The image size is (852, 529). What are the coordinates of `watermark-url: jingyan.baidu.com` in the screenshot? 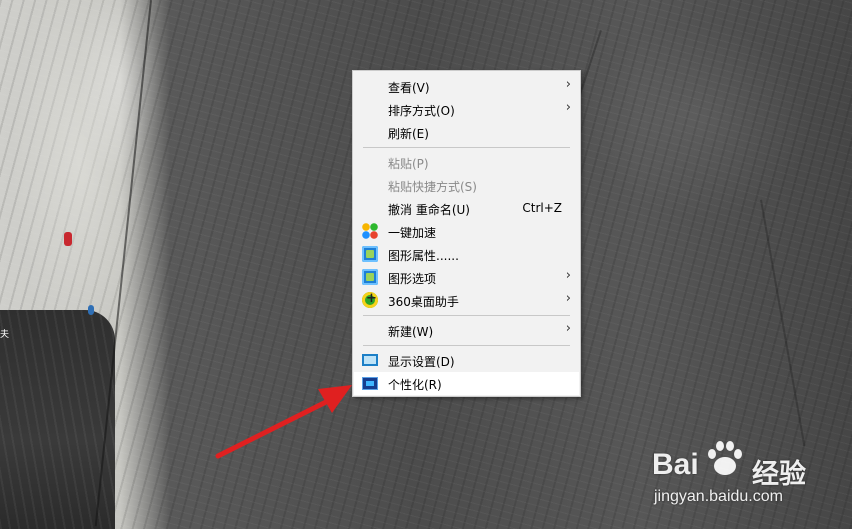 It's located at (718, 496).